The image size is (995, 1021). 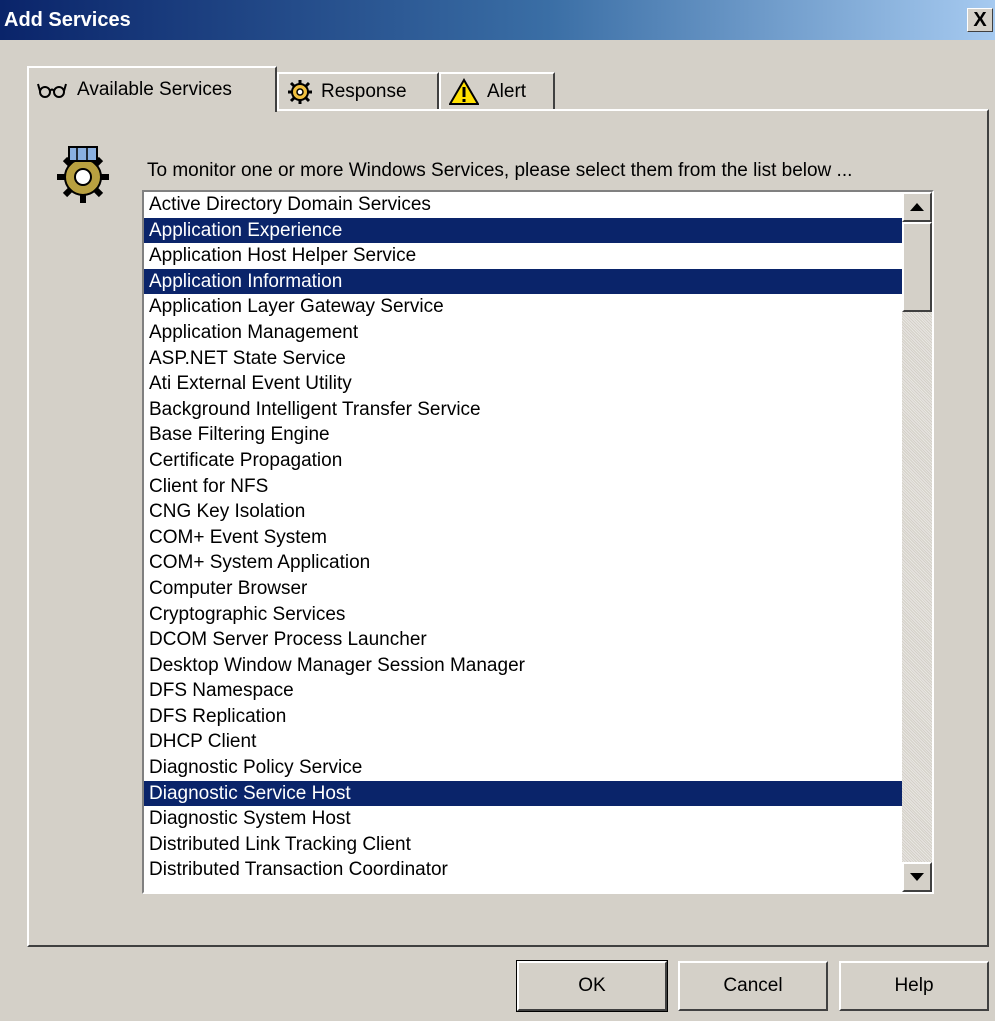 I want to click on list-item: DFS Replication, so click(x=523, y=717).